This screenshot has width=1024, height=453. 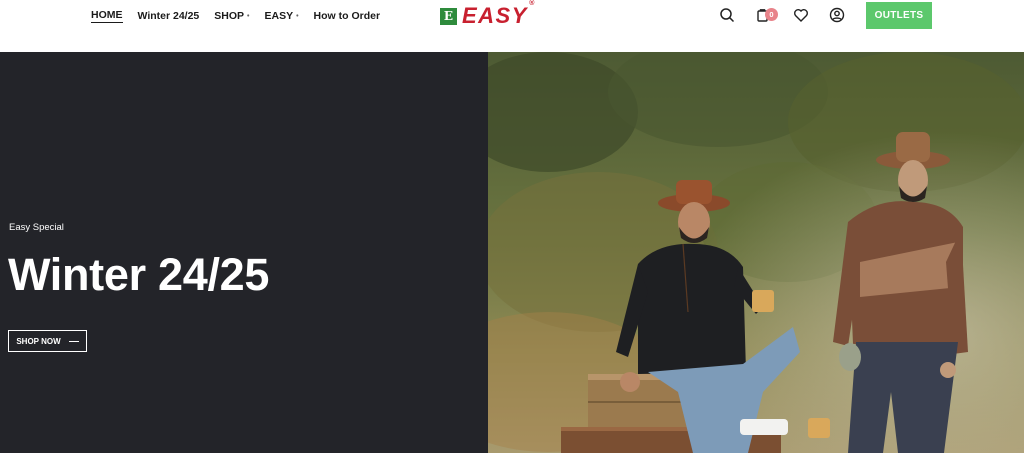 What do you see at coordinates (771, 14) in the screenshot?
I see `cart-count-badge: 0` at bounding box center [771, 14].